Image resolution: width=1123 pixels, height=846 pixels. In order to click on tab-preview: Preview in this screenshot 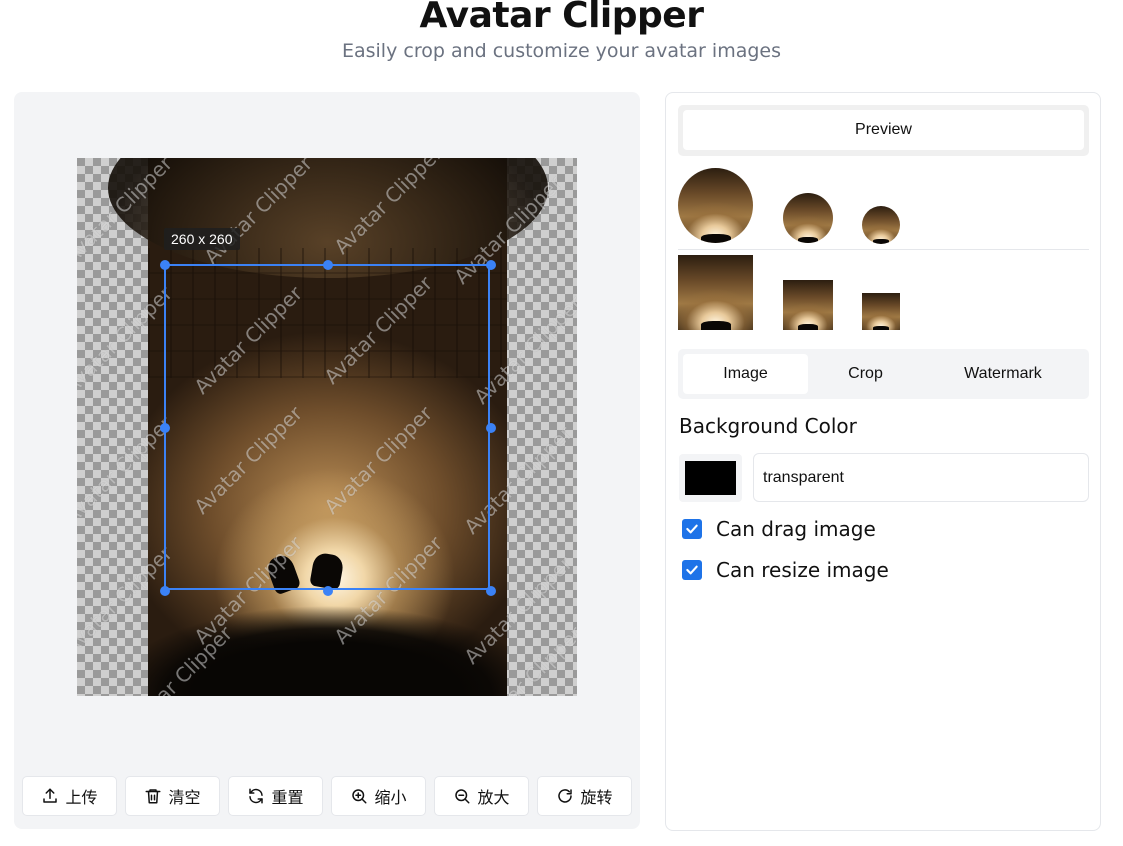, I will do `click(883, 130)`.